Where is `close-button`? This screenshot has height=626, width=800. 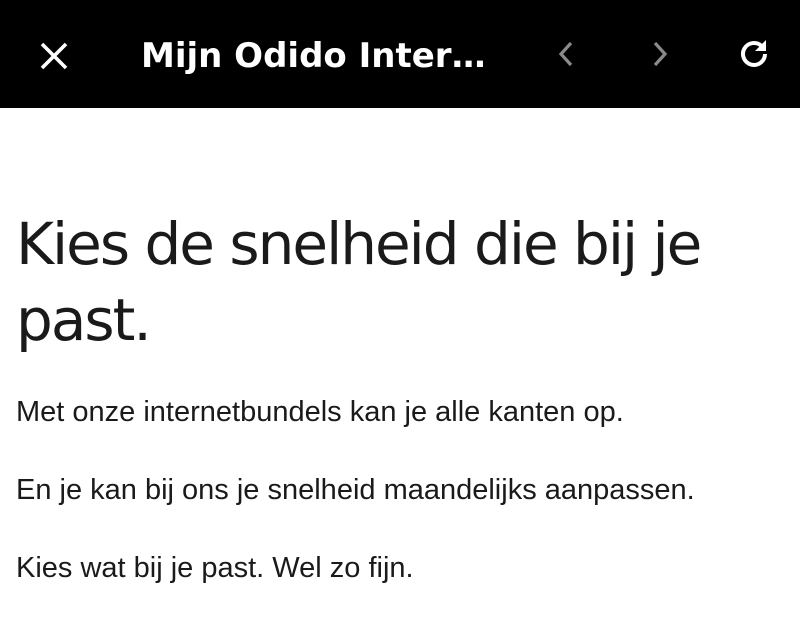 close-button is located at coordinates (54, 56).